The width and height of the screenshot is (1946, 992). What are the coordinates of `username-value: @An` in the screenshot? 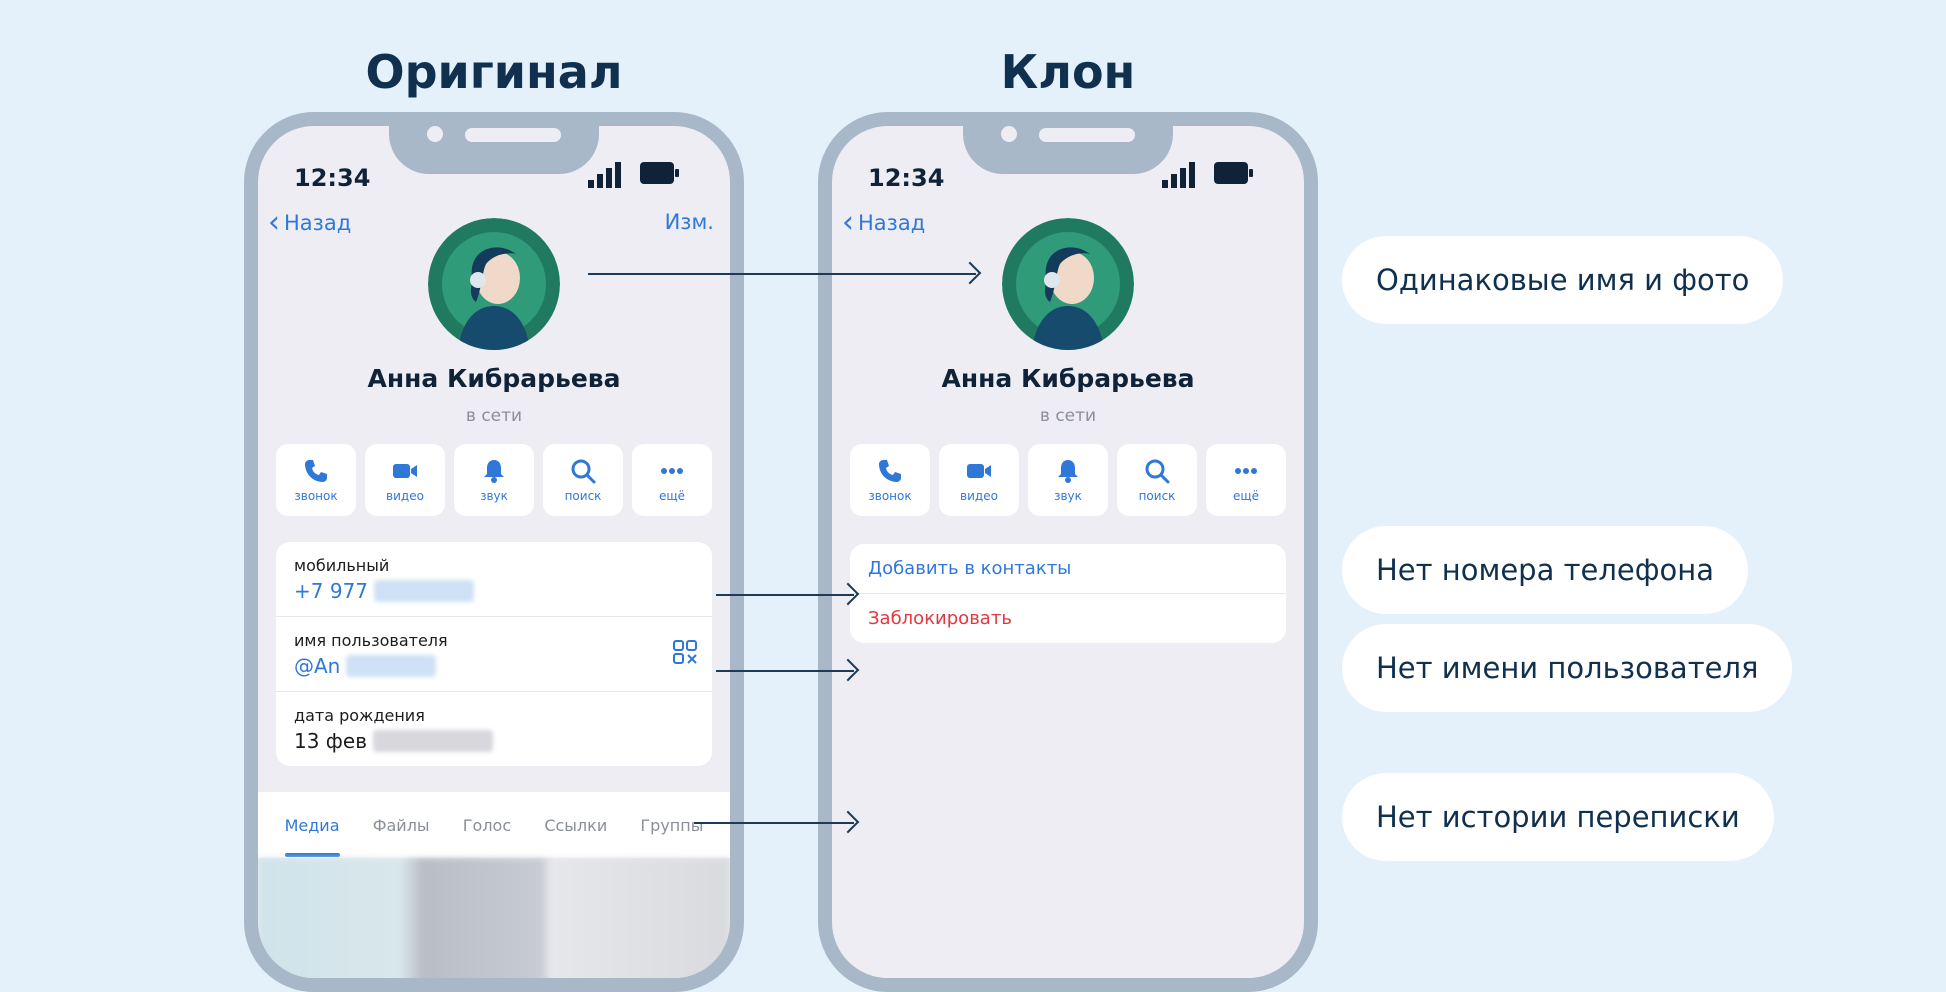 It's located at (494, 666).